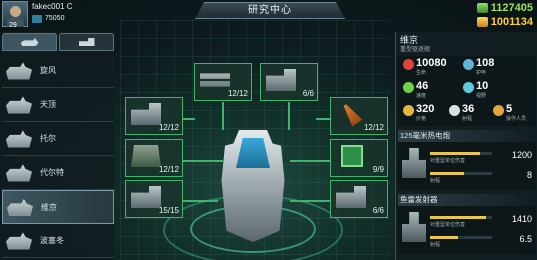  Describe the element at coordinates (516, 119) in the screenshot. I see `stat-label: 操作人员` at that location.